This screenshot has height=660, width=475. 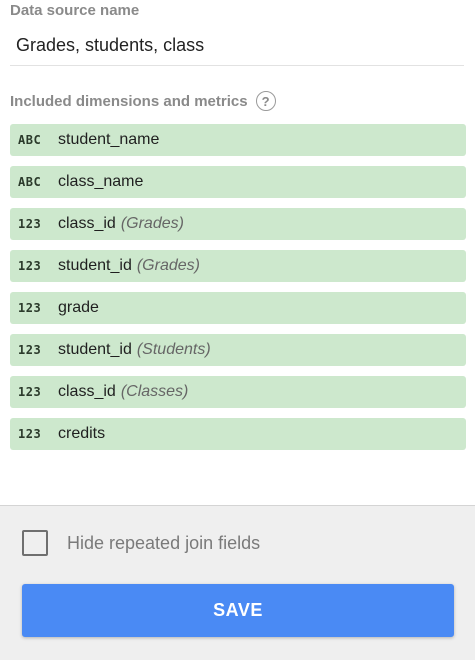 What do you see at coordinates (238, 308) in the screenshot?
I see `field-chip: 123 grade` at bounding box center [238, 308].